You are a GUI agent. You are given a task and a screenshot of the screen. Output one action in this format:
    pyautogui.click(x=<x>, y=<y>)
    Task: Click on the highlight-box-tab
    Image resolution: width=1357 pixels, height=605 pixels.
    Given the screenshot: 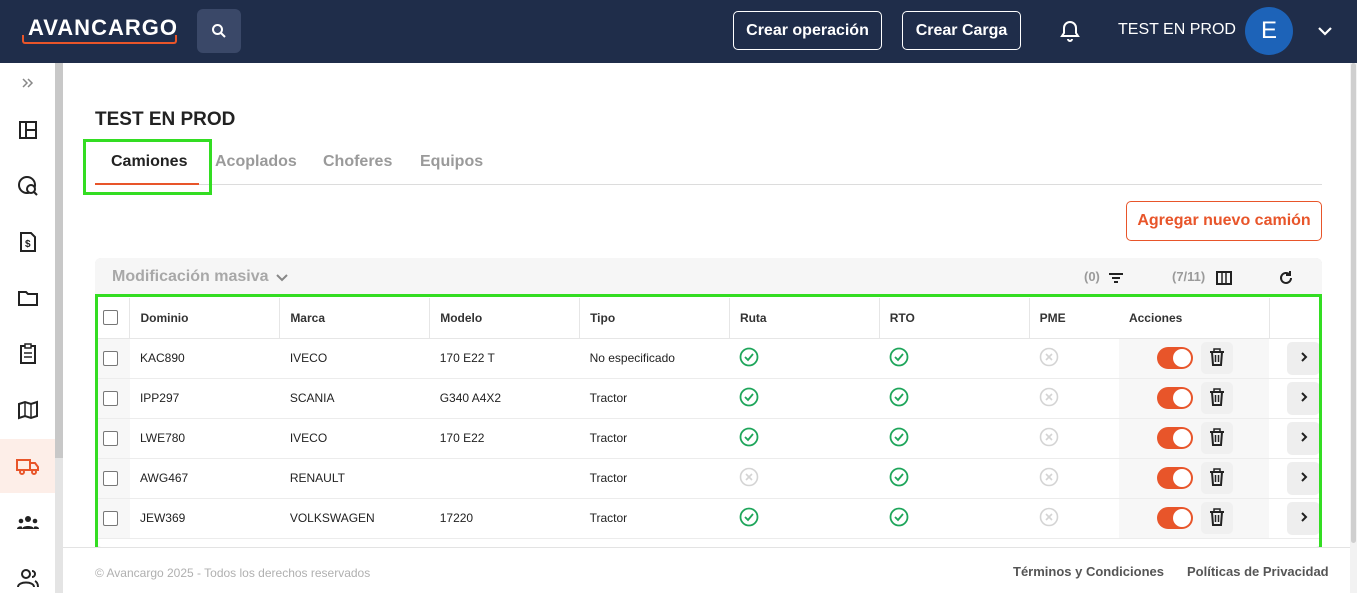 What is the action you would take?
    pyautogui.click(x=147, y=167)
    